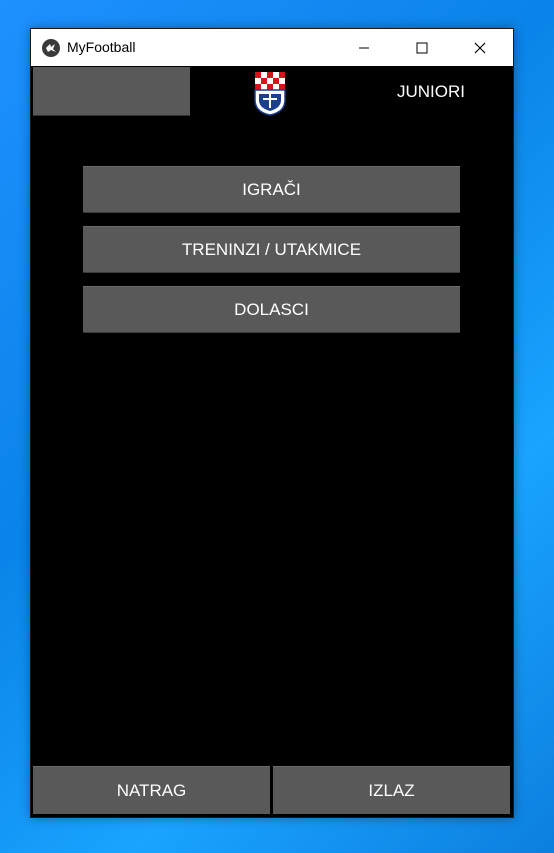 The image size is (554, 853). I want to click on minimize-button, so click(364, 47).